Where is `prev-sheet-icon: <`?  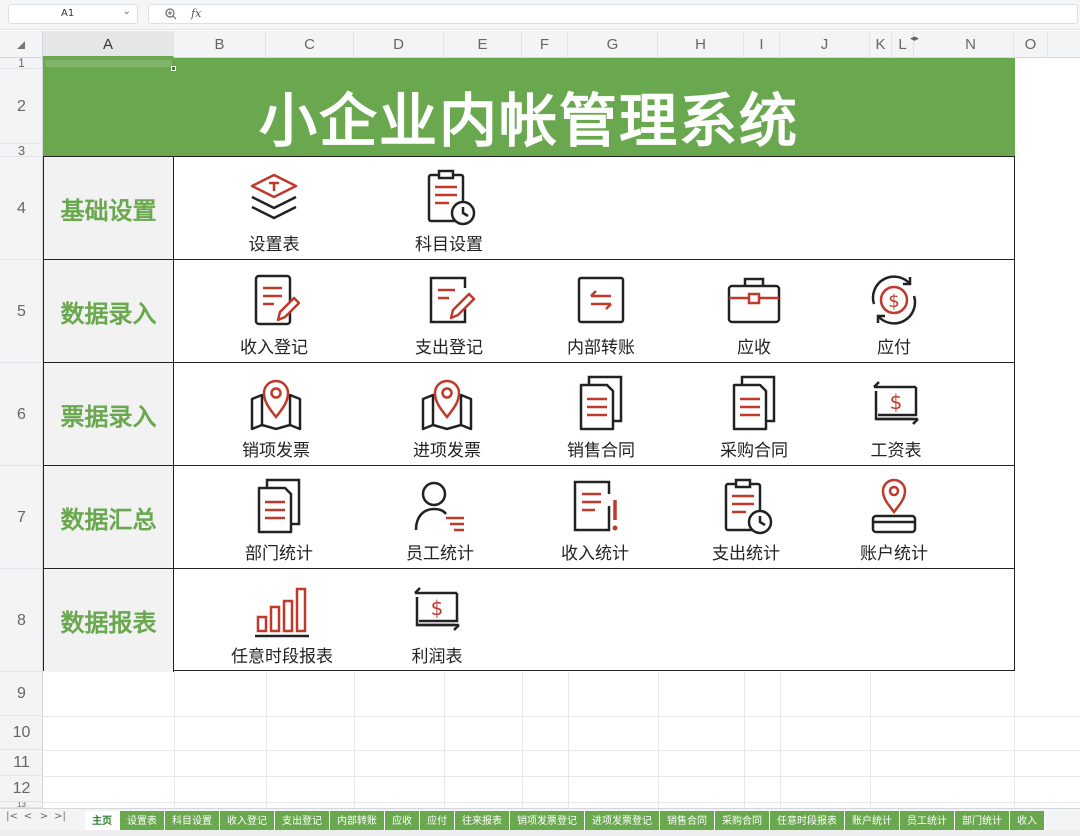
prev-sheet-icon: < is located at coordinates (28, 816).